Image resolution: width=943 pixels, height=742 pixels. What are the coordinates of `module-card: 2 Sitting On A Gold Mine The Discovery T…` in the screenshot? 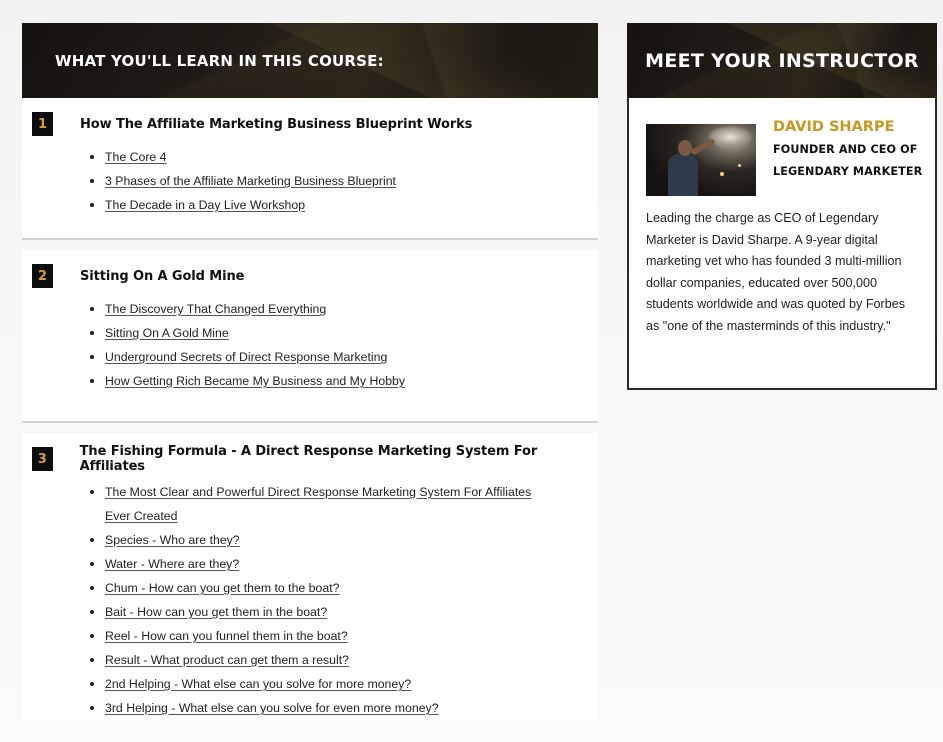 It's located at (310, 336).